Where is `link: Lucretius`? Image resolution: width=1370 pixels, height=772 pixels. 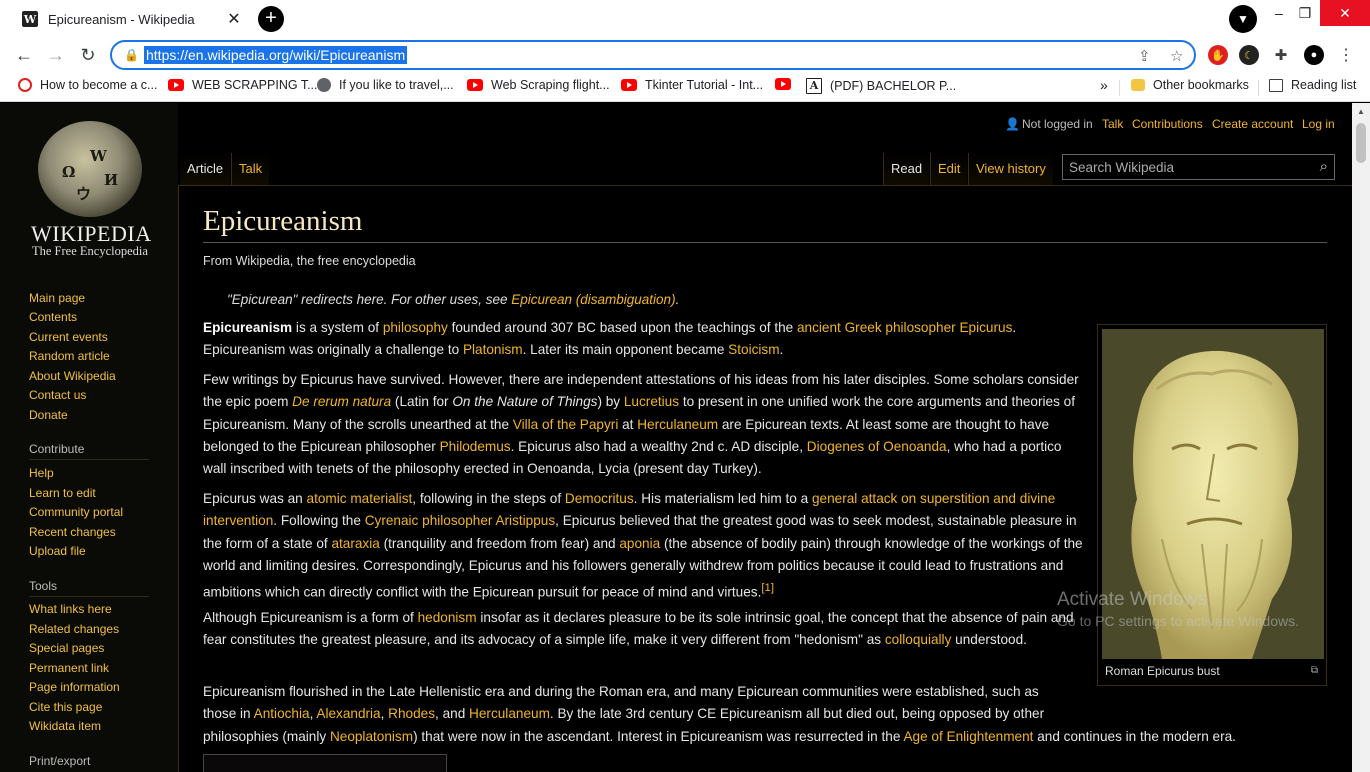
link: Lucretius is located at coordinates (651, 401).